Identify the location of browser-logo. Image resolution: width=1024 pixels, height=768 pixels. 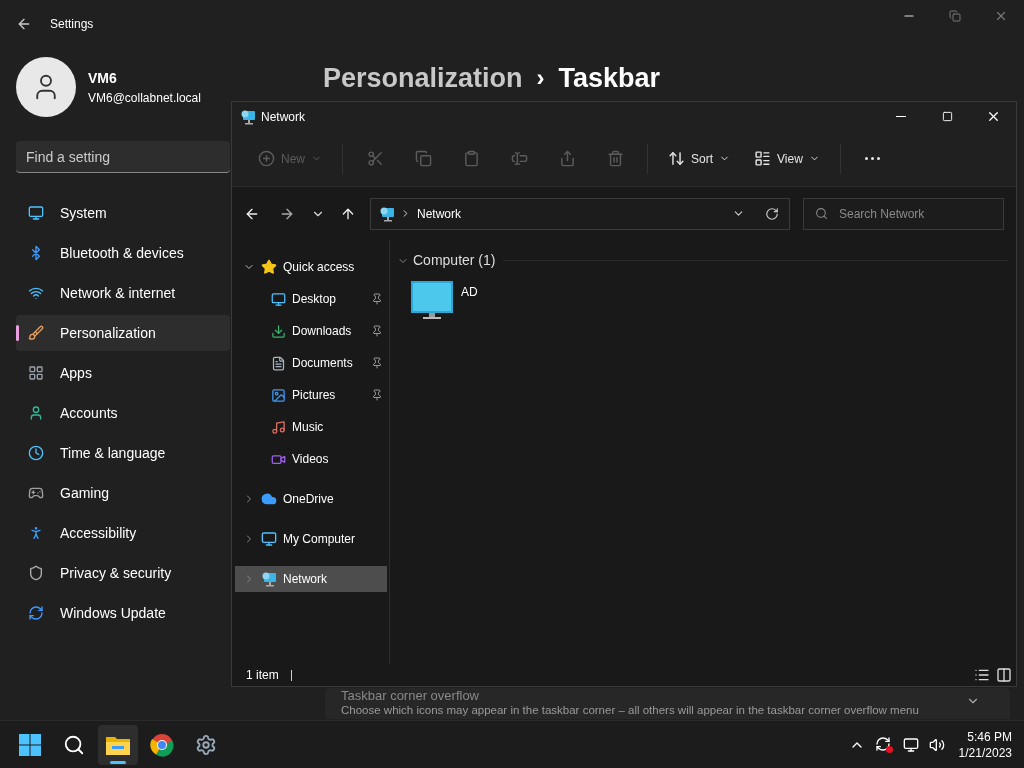
(162, 744).